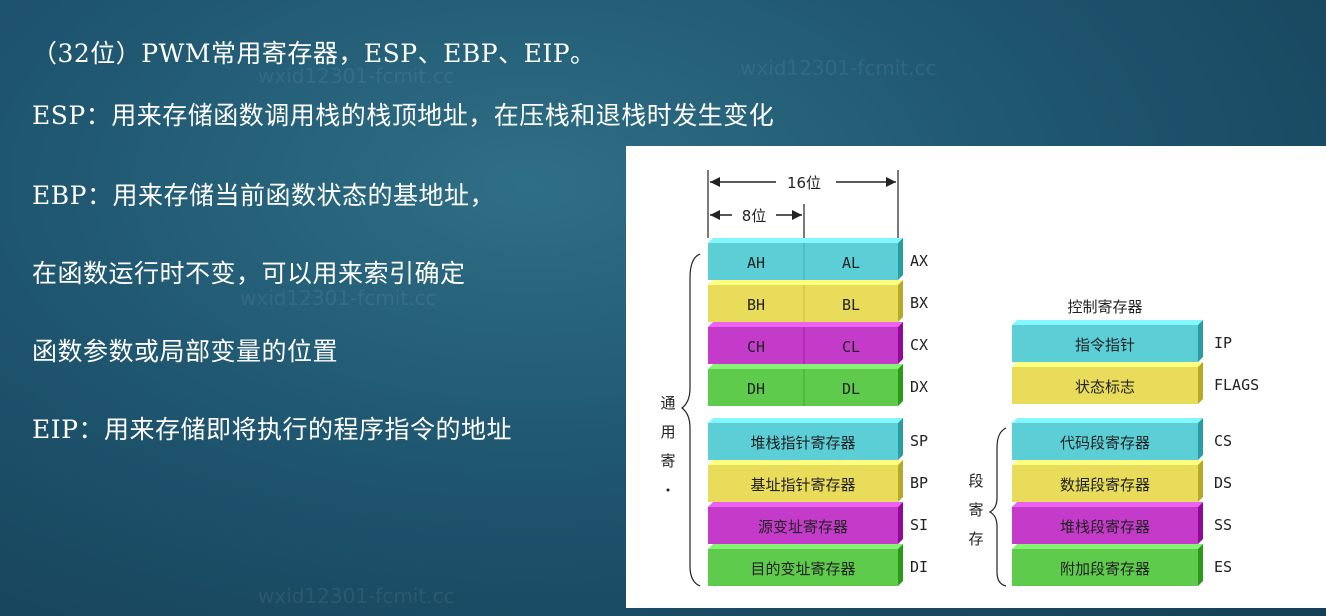 This screenshot has height=616, width=1326. What do you see at coordinates (1223, 525) in the screenshot?
I see `register-name-ss: SS` at bounding box center [1223, 525].